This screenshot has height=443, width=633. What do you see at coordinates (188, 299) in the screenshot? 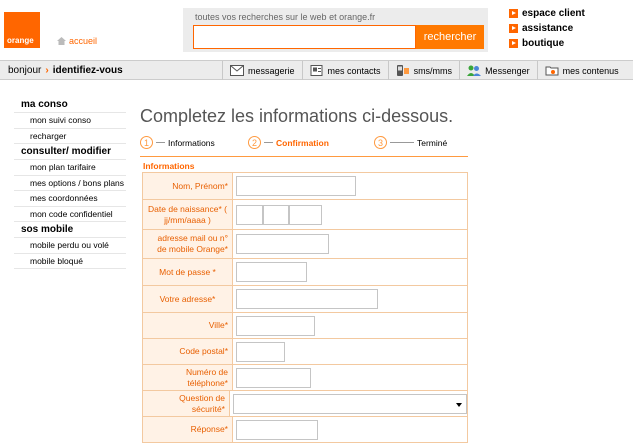
I see `address-label: Votre adresse*` at bounding box center [188, 299].